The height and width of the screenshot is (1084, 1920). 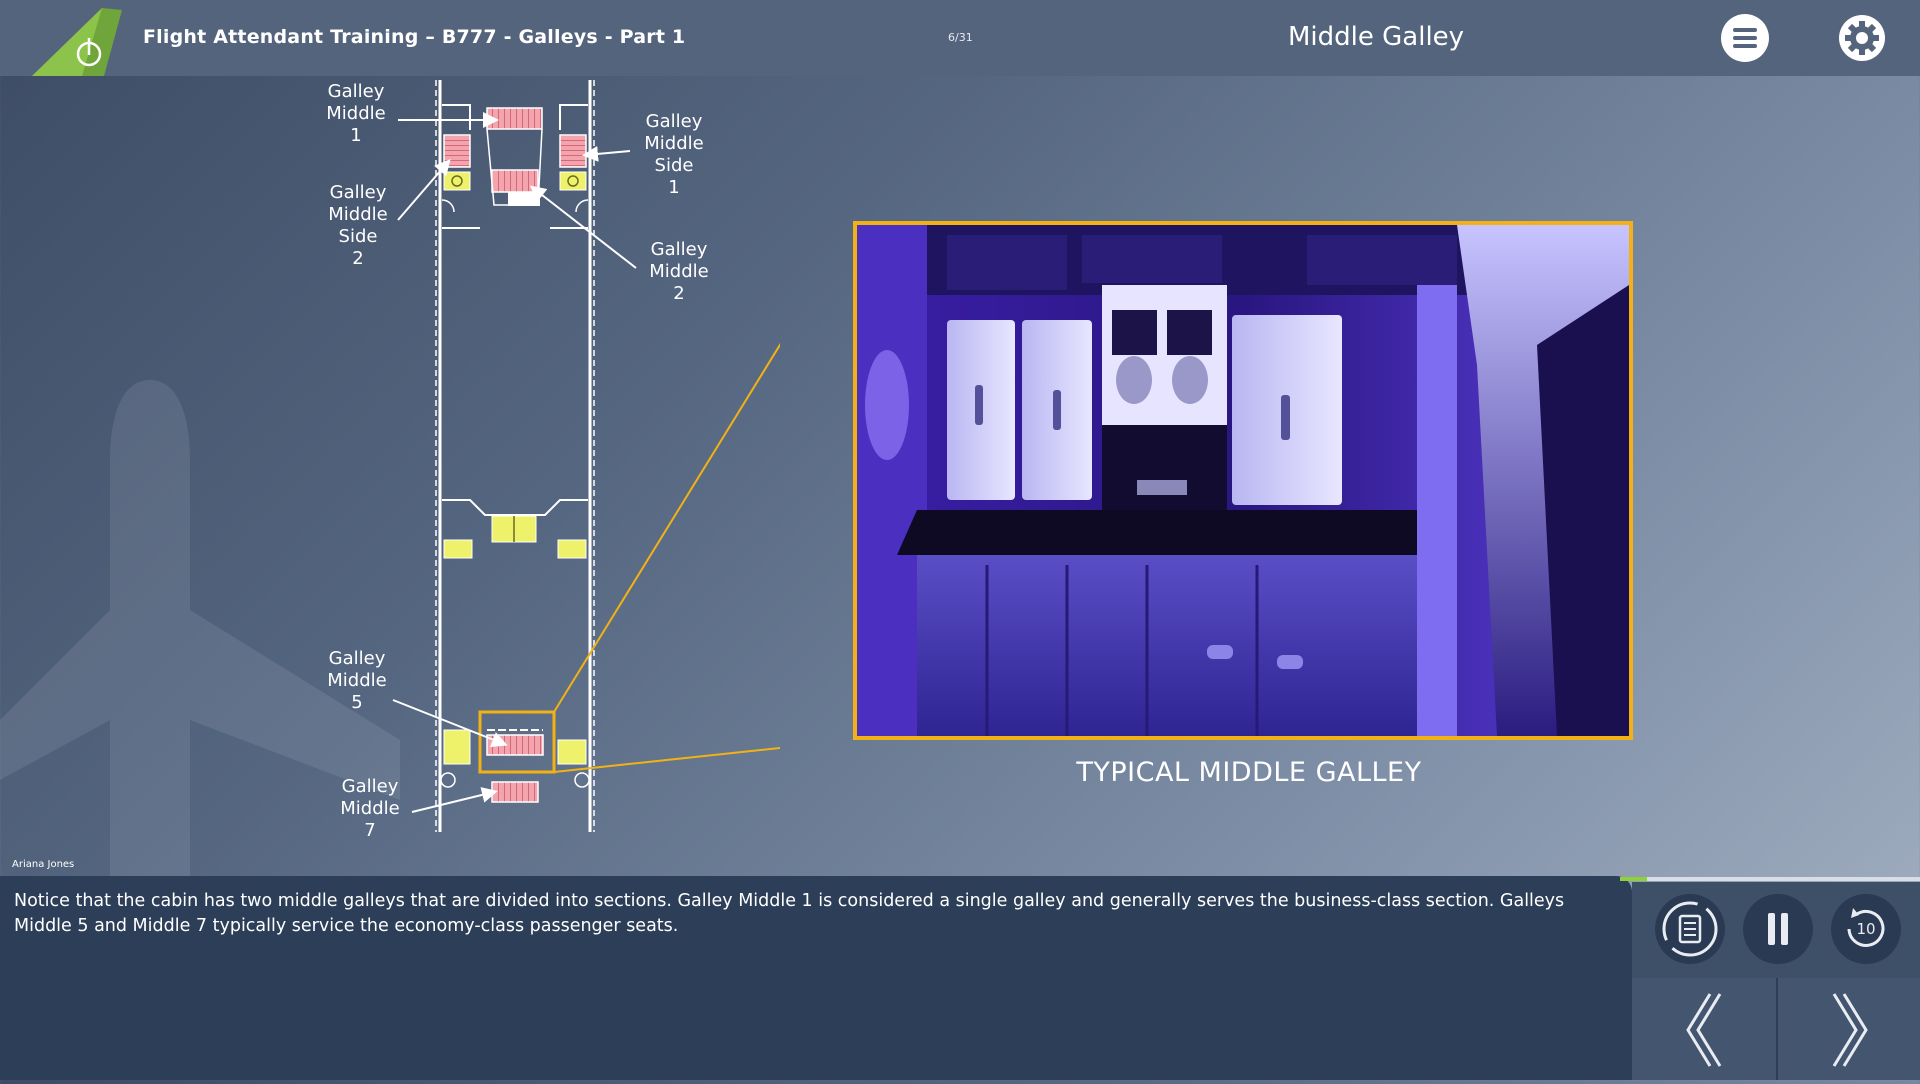 What do you see at coordinates (43, 864) in the screenshot?
I see `presenter-name: Ariana Jones` at bounding box center [43, 864].